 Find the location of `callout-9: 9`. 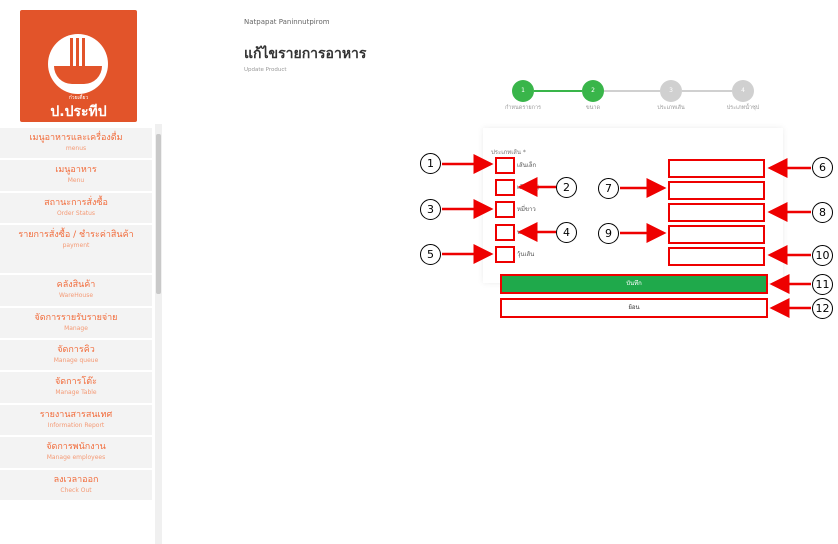

callout-9: 9 is located at coordinates (608, 233).